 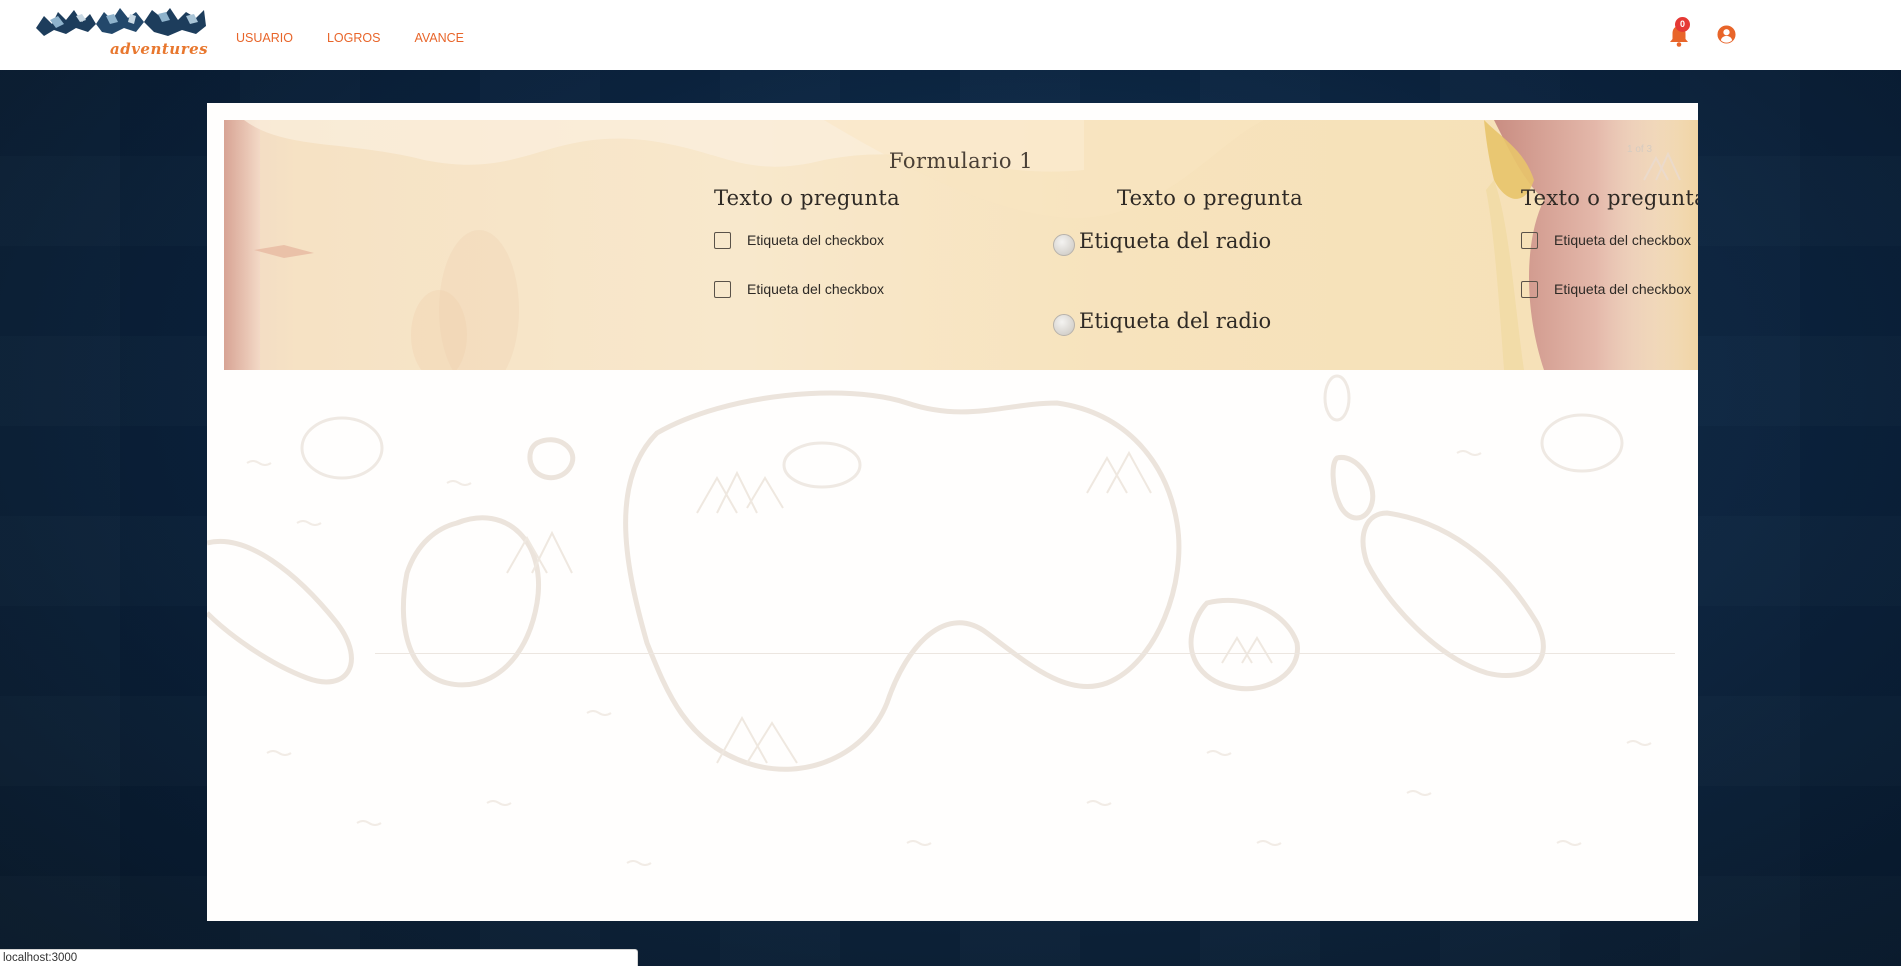 What do you see at coordinates (319, 957) in the screenshot?
I see `browser-status-bar: localhost:3000` at bounding box center [319, 957].